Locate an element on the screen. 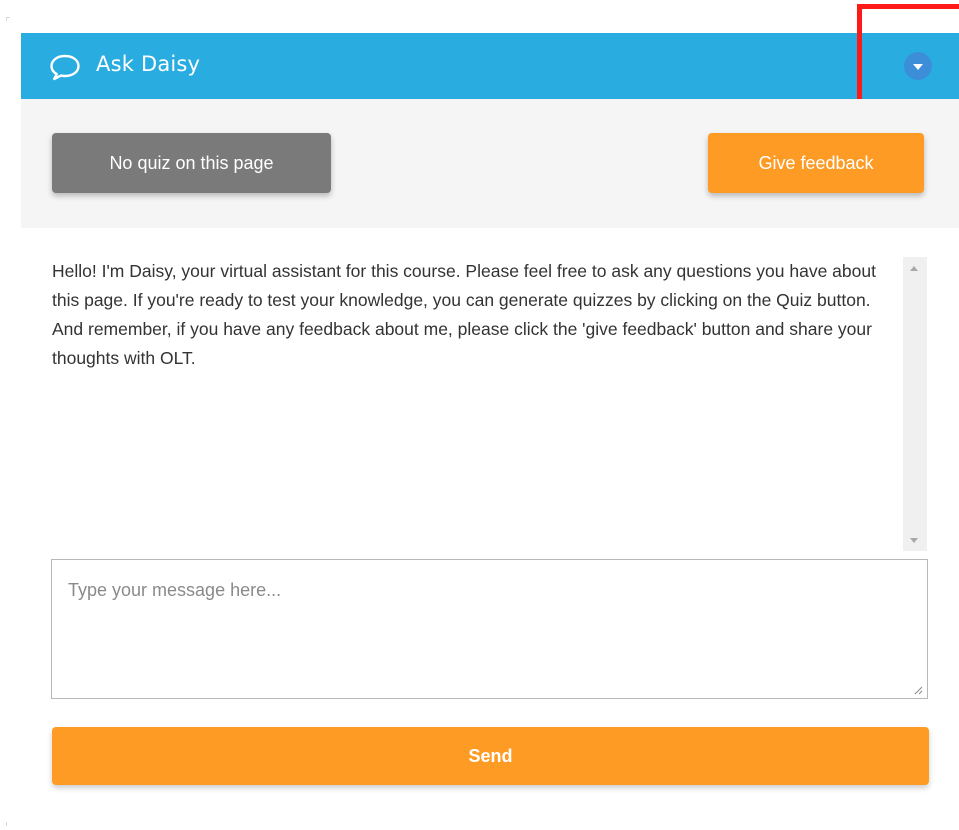  chat-scrollbar is located at coordinates (915, 404).